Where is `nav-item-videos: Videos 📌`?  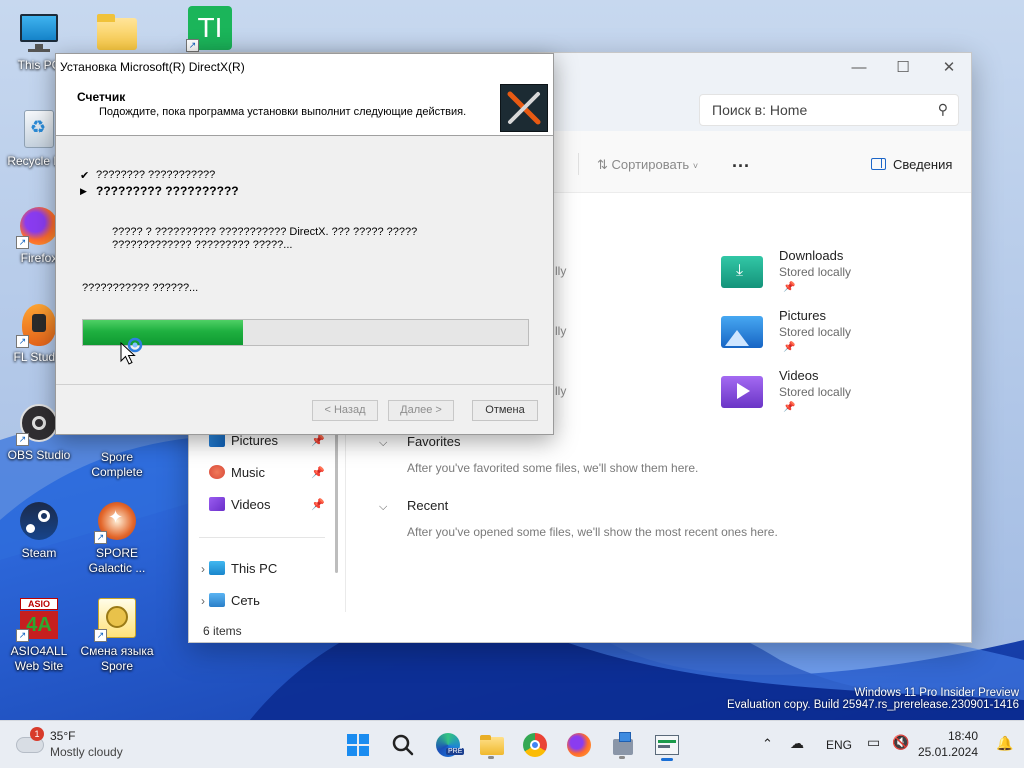
nav-item-videos: Videos 📌 is located at coordinates (269, 505).